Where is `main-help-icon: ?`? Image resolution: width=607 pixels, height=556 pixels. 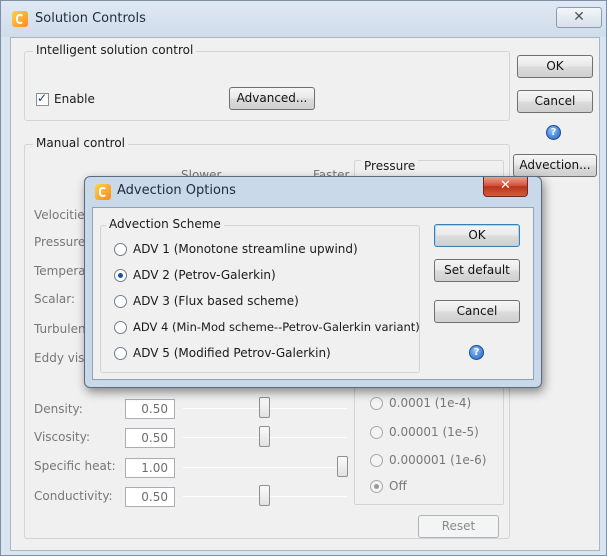 main-help-icon: ? is located at coordinates (553, 132).